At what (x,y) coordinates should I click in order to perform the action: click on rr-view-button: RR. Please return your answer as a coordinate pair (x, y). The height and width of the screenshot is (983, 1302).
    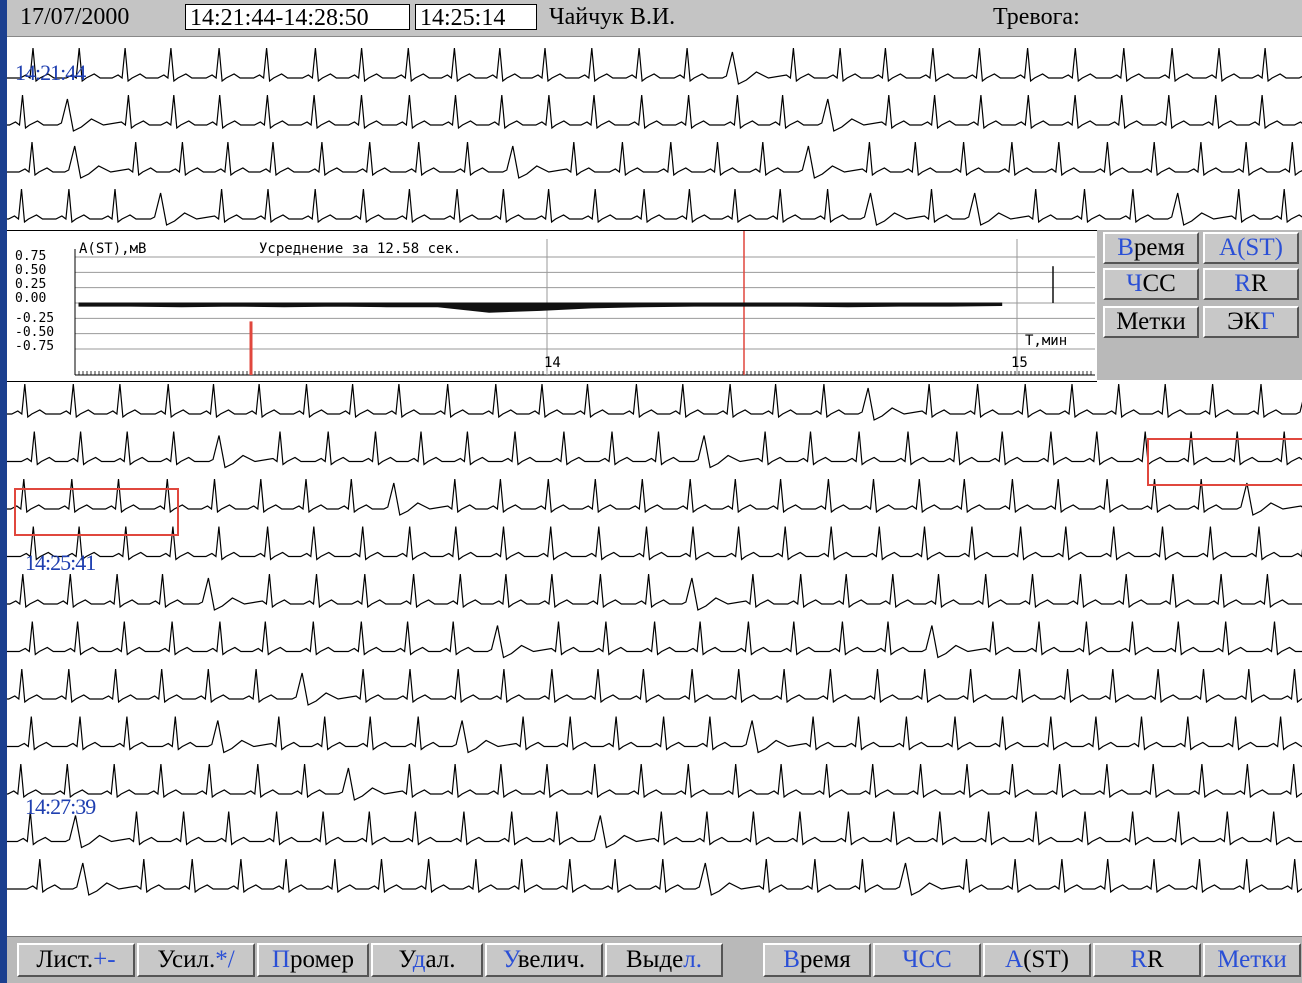
    Looking at the image, I should click on (1251, 284).